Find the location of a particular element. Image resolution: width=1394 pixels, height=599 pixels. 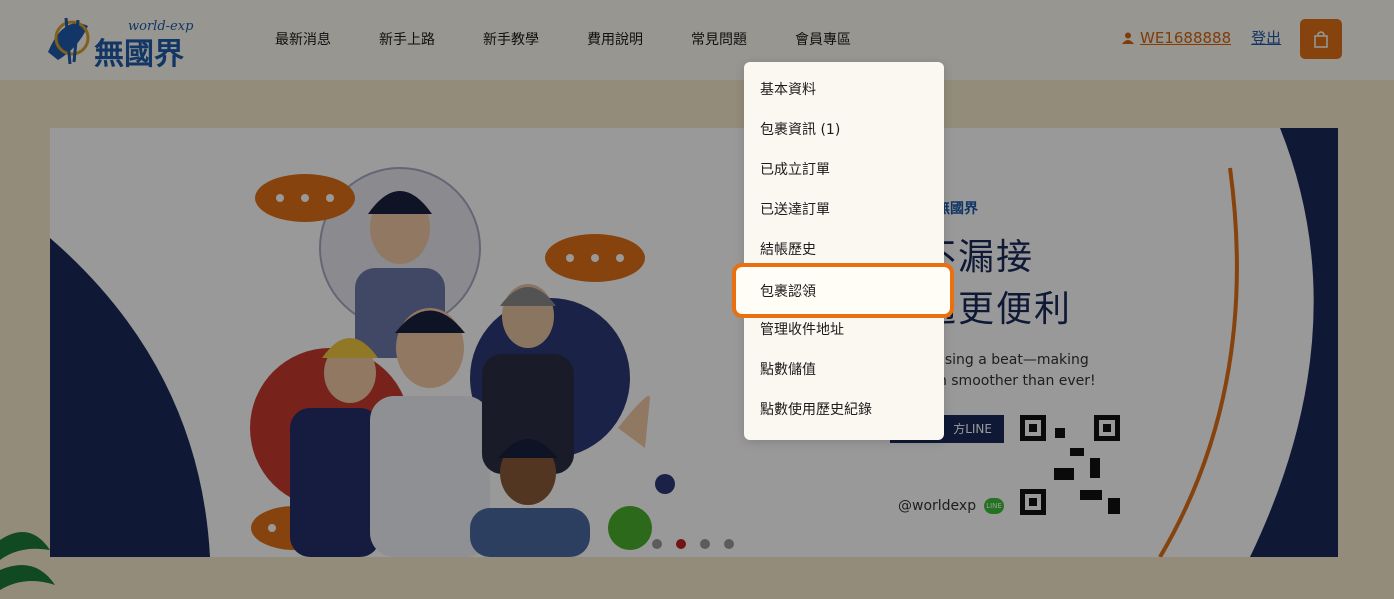

dropdown-item-package-claim: 包裹認領 is located at coordinates (843, 290).